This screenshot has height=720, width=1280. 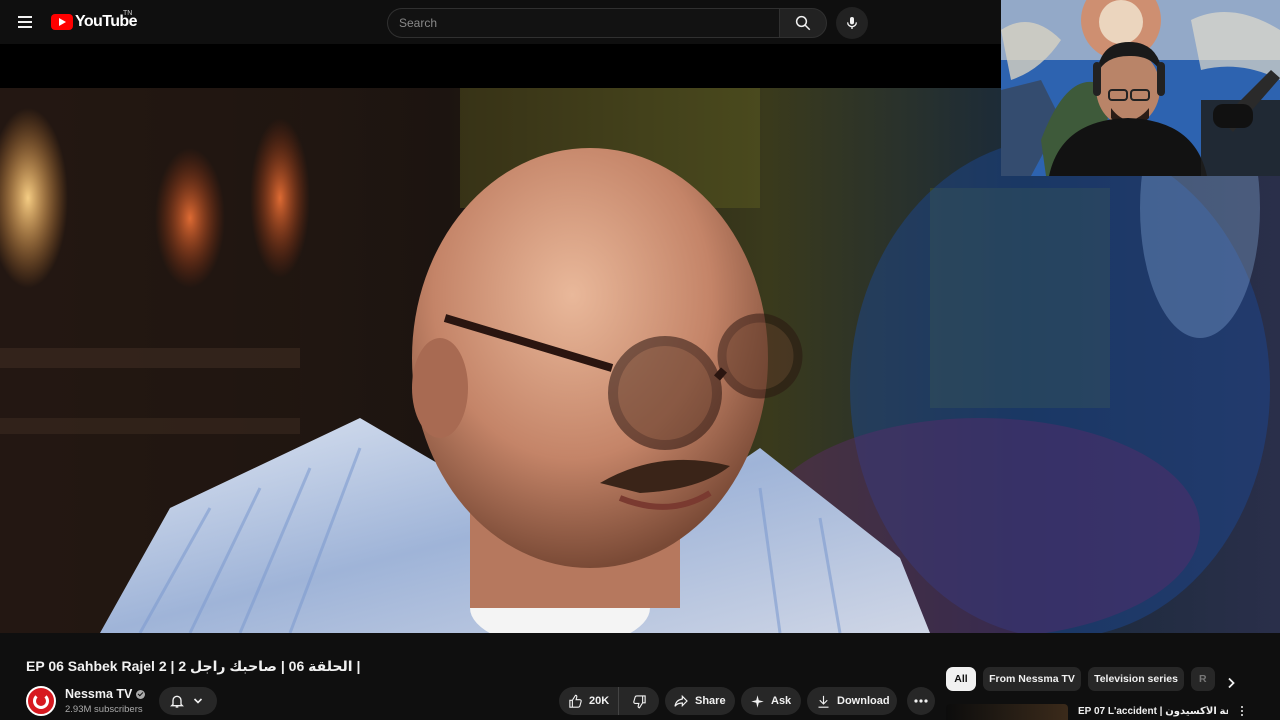 I want to click on top-bar: YouTube TN, so click(x=500, y=22).